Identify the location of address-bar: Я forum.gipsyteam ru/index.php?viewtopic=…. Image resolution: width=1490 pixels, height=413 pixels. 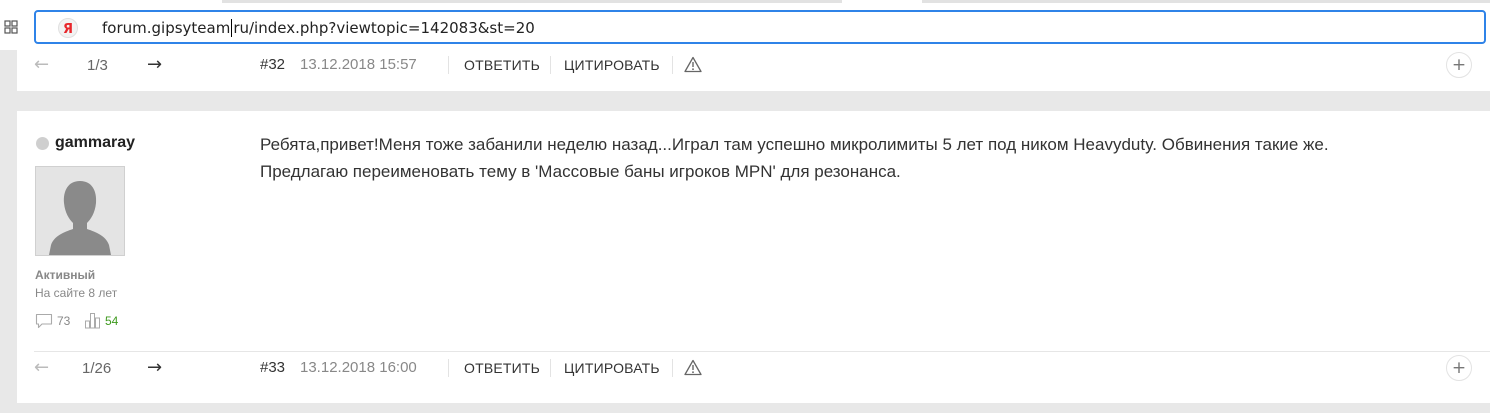
(760, 27).